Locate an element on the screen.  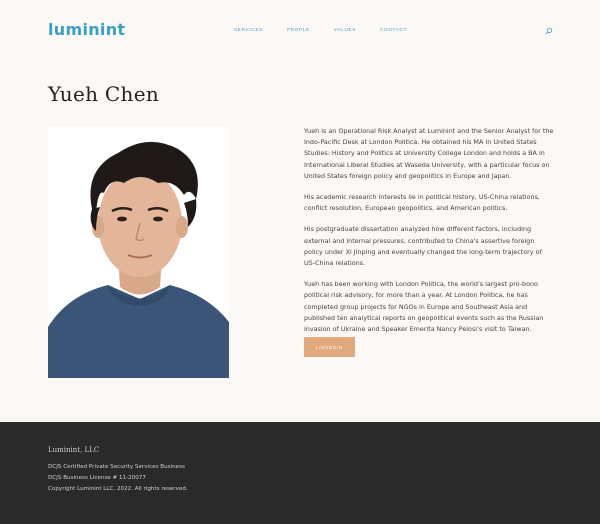
site-logo: luminint is located at coordinates (86, 29).